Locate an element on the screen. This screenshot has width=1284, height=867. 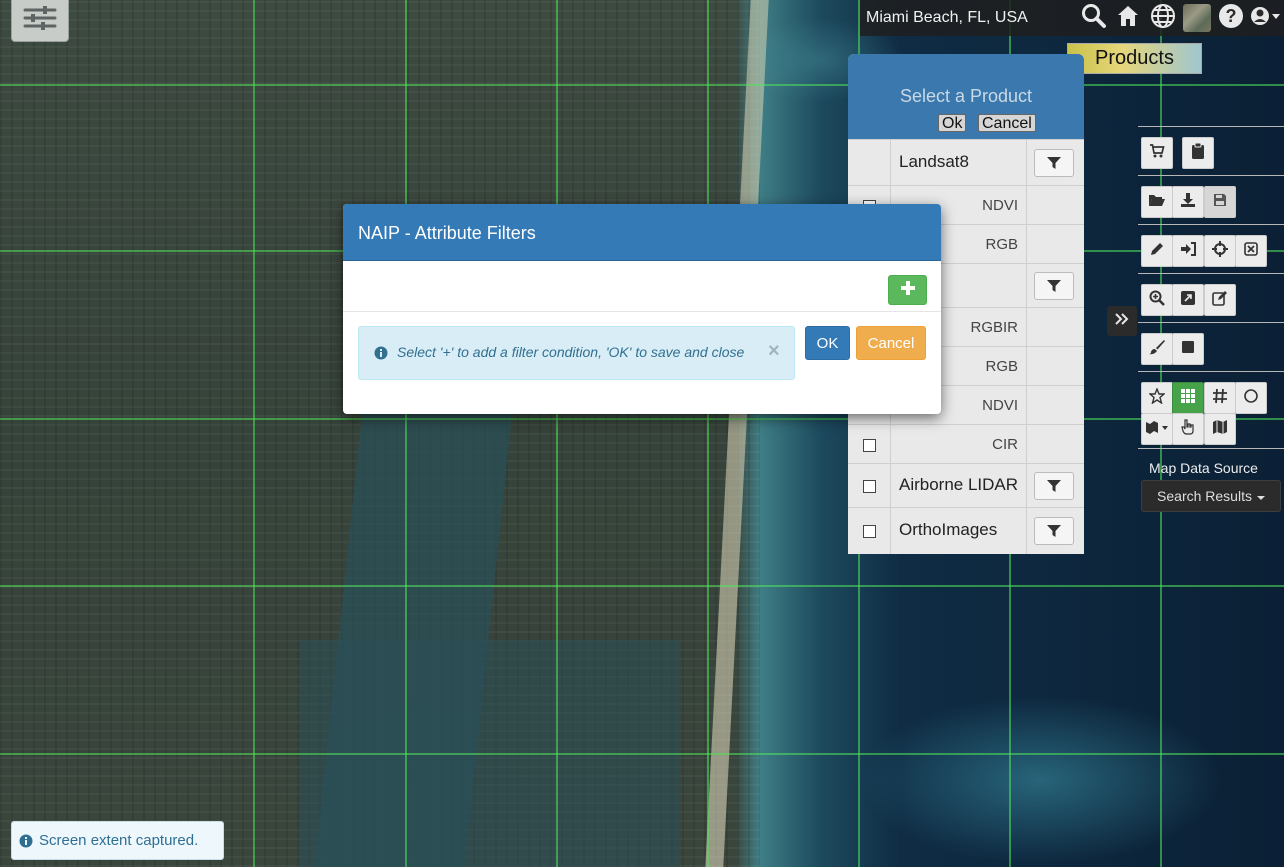
cart-icon is located at coordinates (1157, 153).